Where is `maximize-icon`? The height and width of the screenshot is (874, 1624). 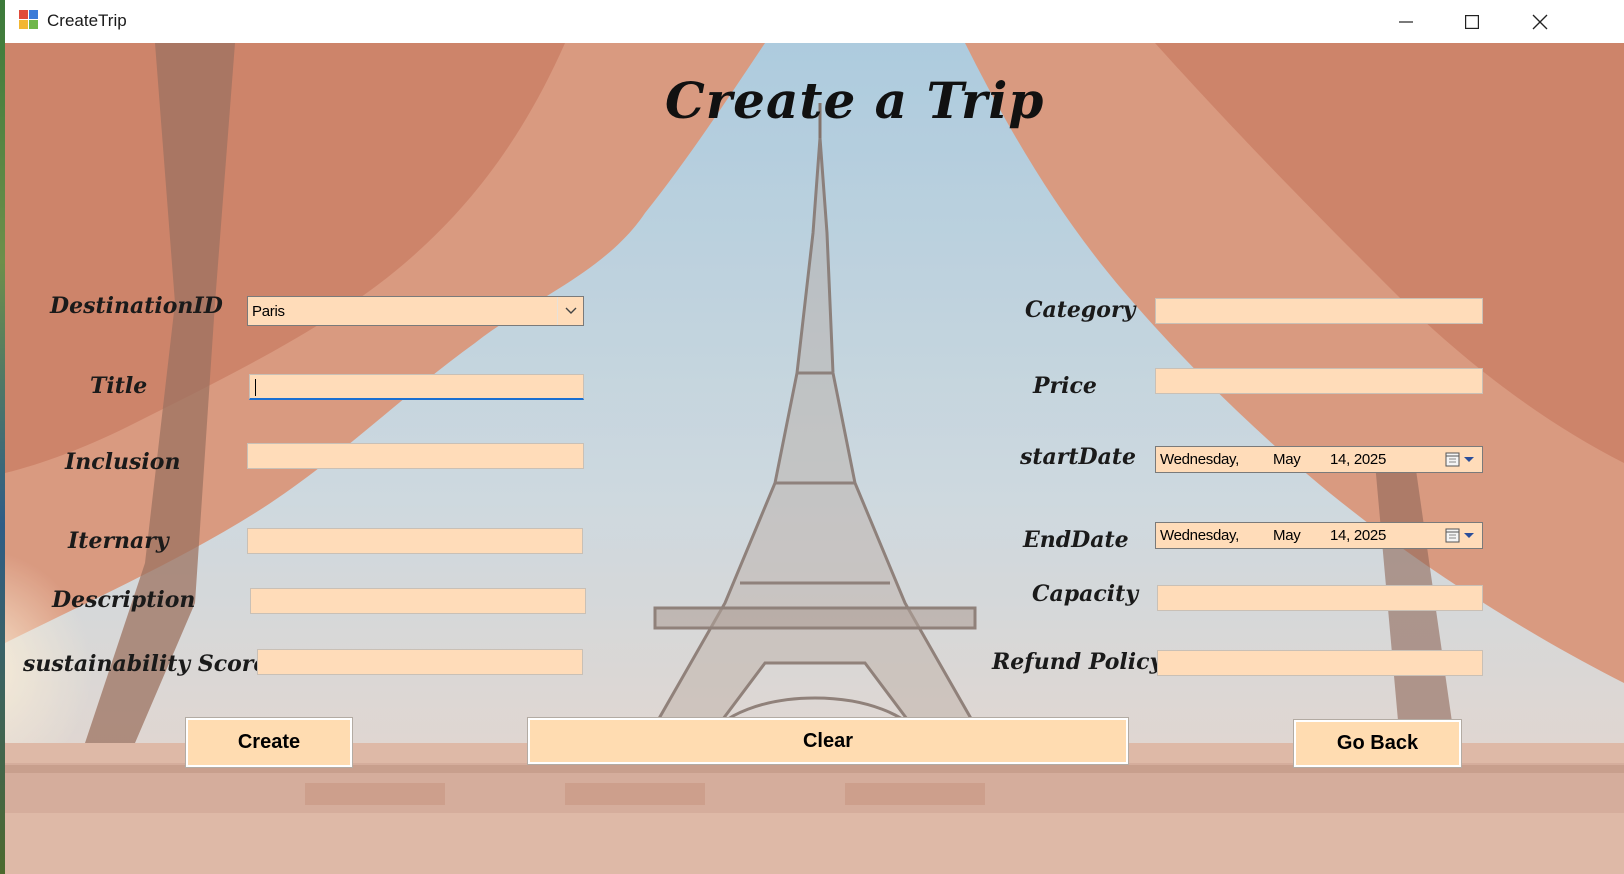 maximize-icon is located at coordinates (1472, 21).